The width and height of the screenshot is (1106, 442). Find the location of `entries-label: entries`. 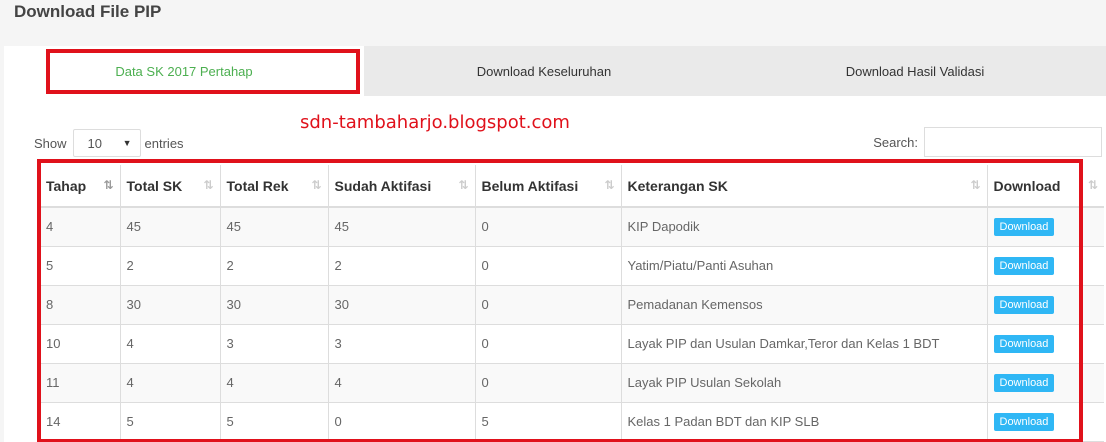

entries-label: entries is located at coordinates (164, 143).